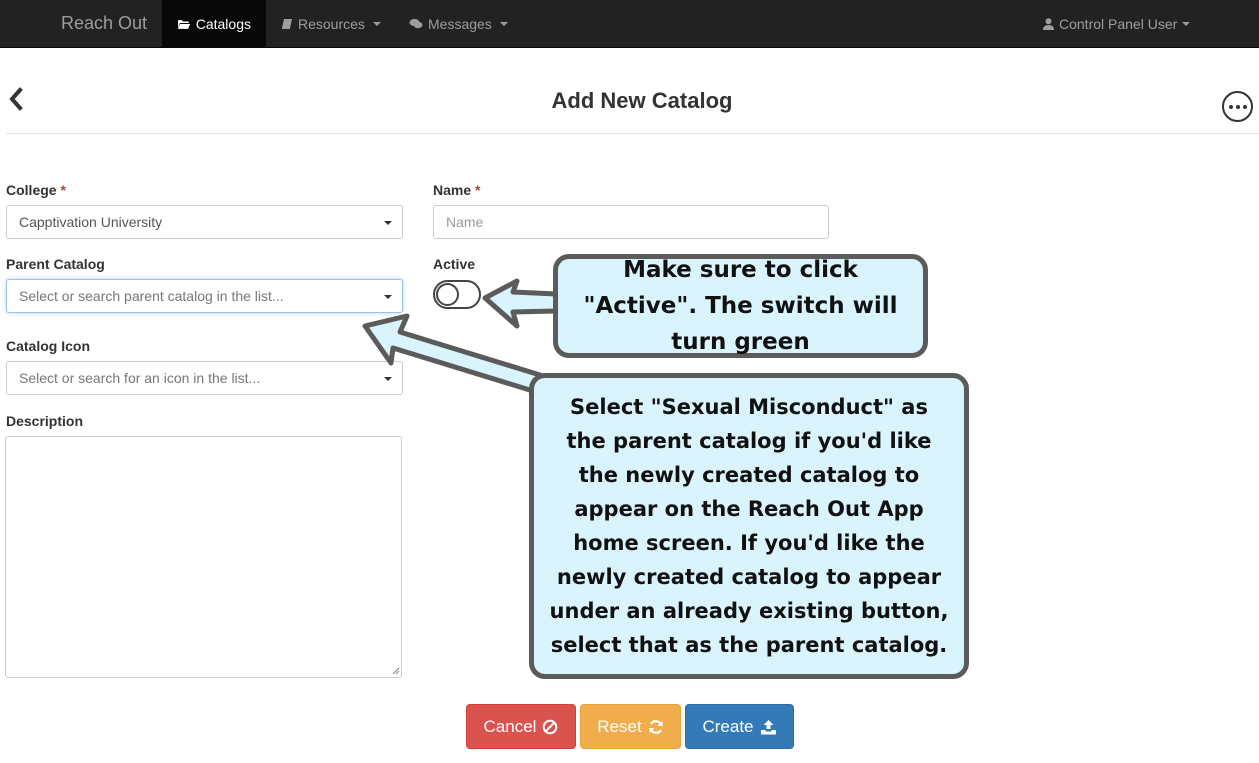 This screenshot has height=763, width=1259. I want to click on user-menu-label: Control Panel User, so click(1118, 24).